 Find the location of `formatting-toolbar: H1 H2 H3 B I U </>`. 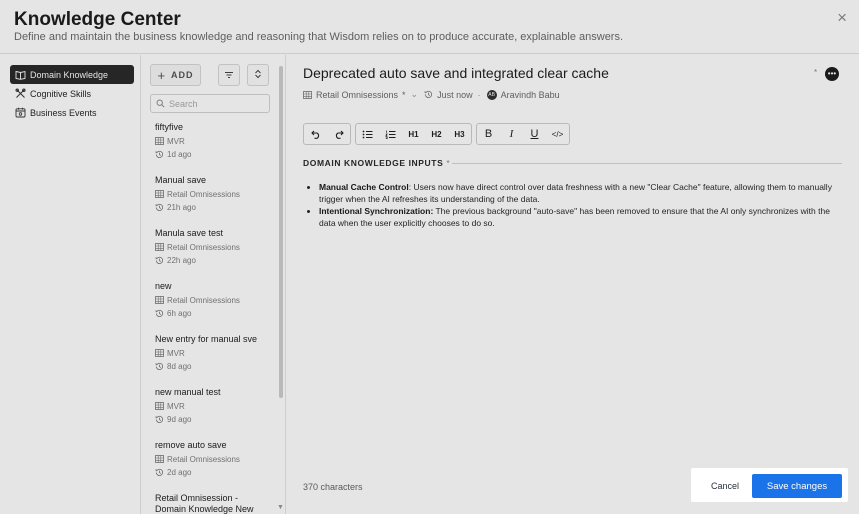

formatting-toolbar: H1 H2 H3 B I U </> is located at coordinates (438, 134).